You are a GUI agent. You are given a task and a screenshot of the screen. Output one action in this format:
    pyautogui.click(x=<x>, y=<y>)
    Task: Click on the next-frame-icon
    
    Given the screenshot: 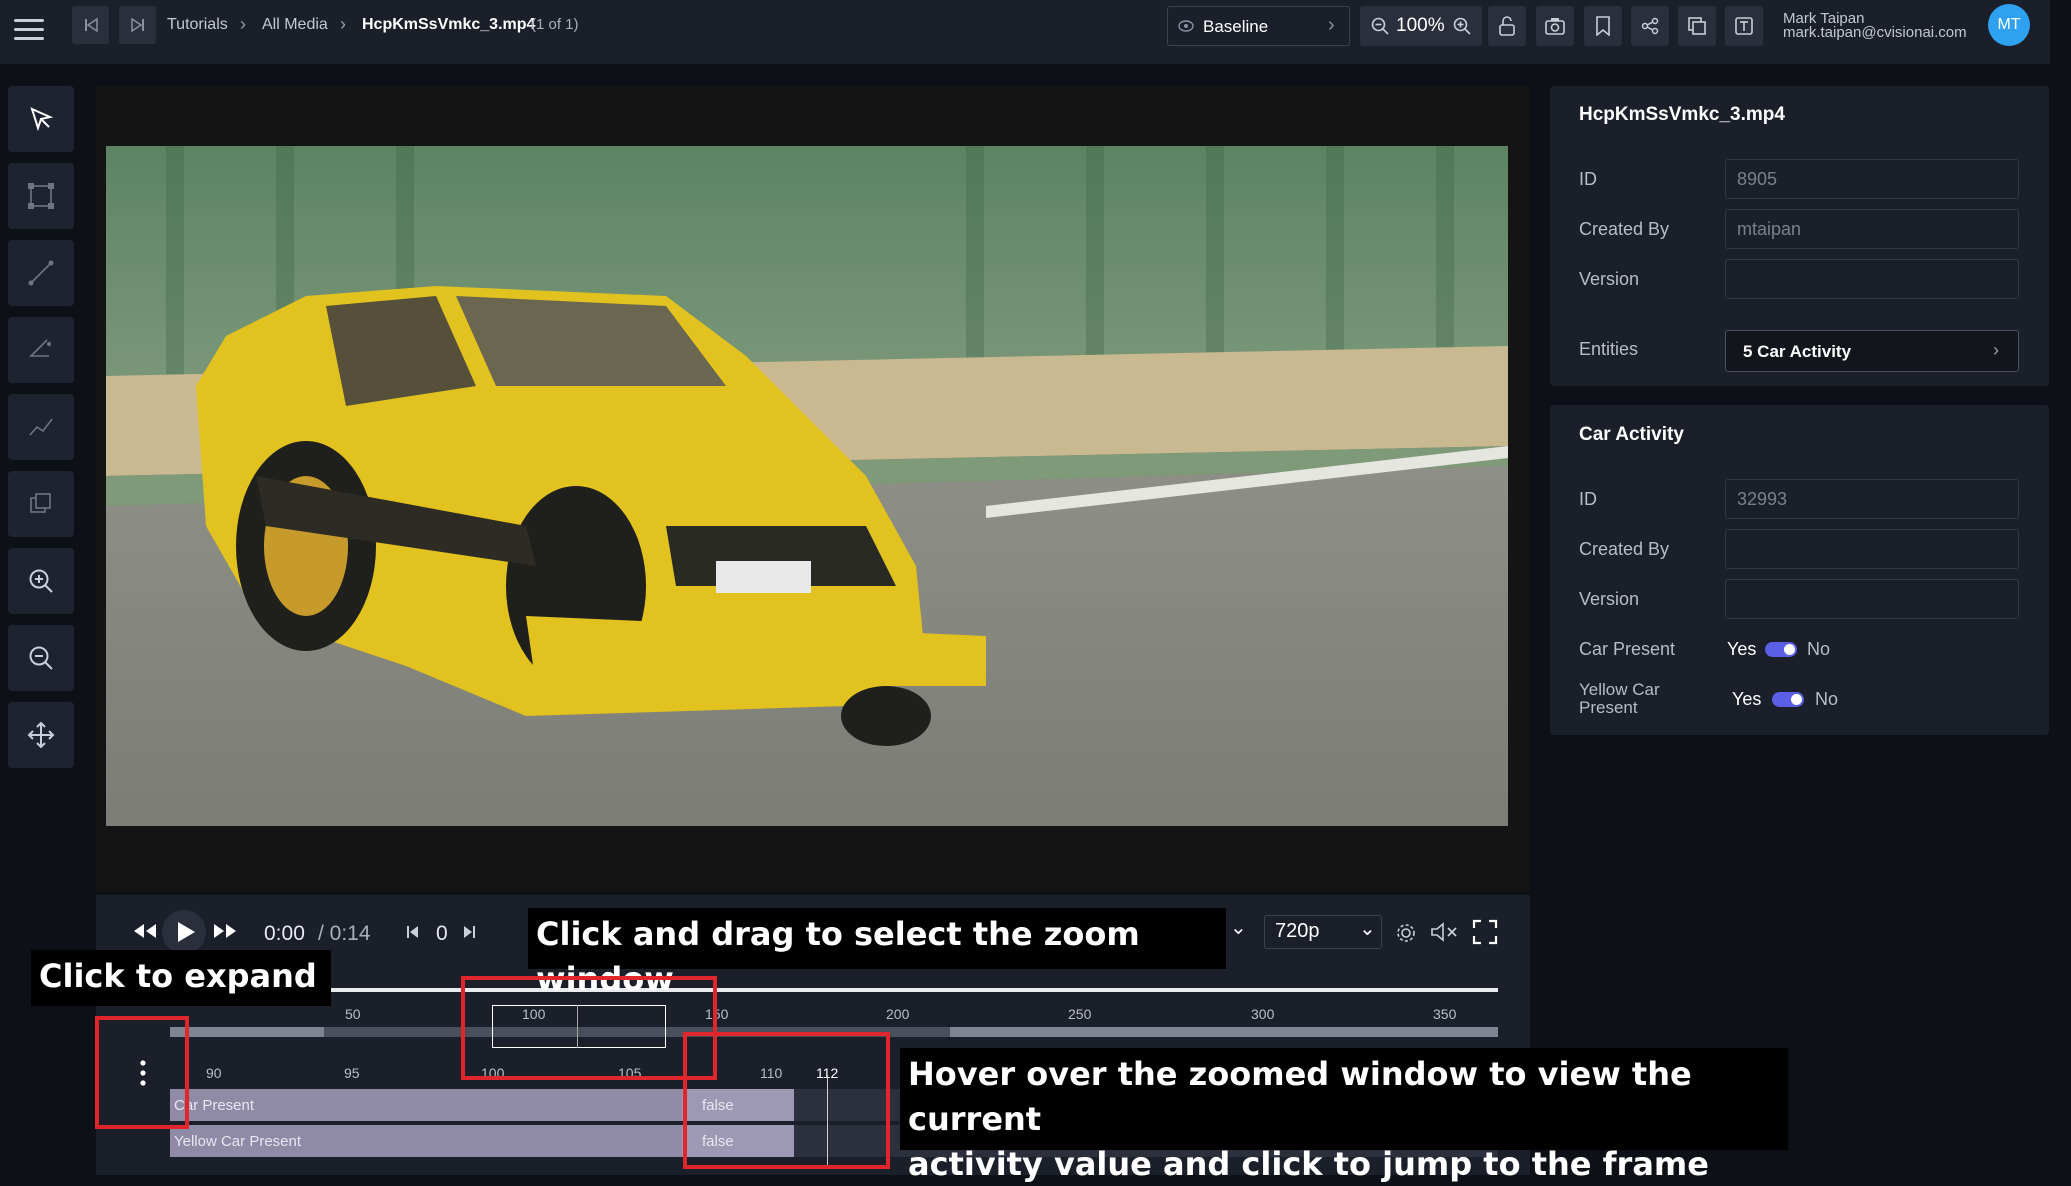 What is the action you would take?
    pyautogui.click(x=468, y=932)
    